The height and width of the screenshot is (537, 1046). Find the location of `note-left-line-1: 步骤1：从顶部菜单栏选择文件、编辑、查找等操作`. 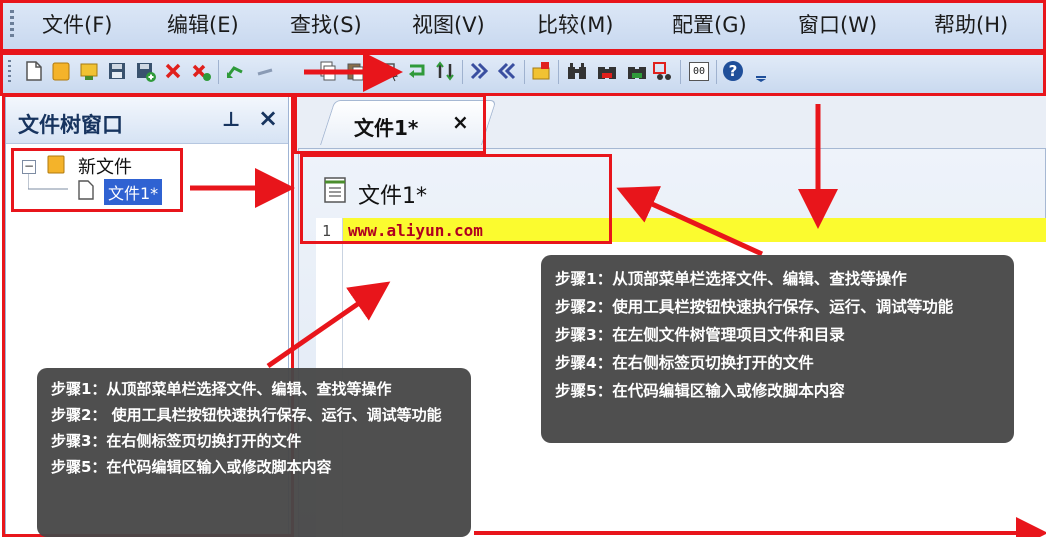

note-left-line-1: 步骤1：从顶部菜单栏选择文件、编辑、查找等操作 is located at coordinates (221, 389).